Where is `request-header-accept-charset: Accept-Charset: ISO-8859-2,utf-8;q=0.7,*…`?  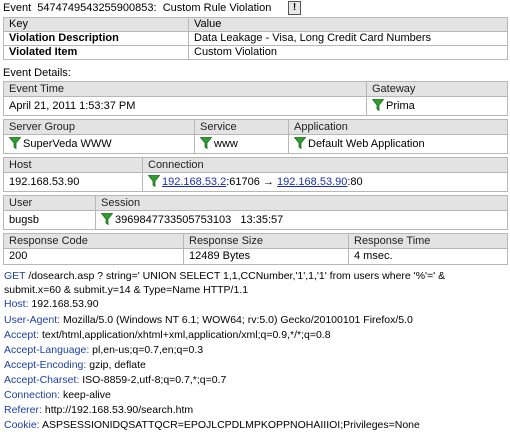
request-header-accept-charset: Accept-Charset: ISO-8859-2,utf-8;q=0.7,*… is located at coordinates (115, 380).